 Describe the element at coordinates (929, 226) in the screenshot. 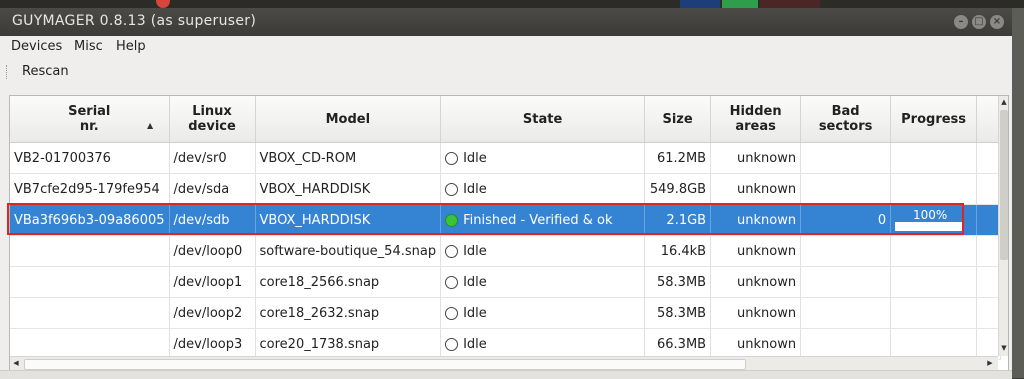

I see `progress-bar` at that location.